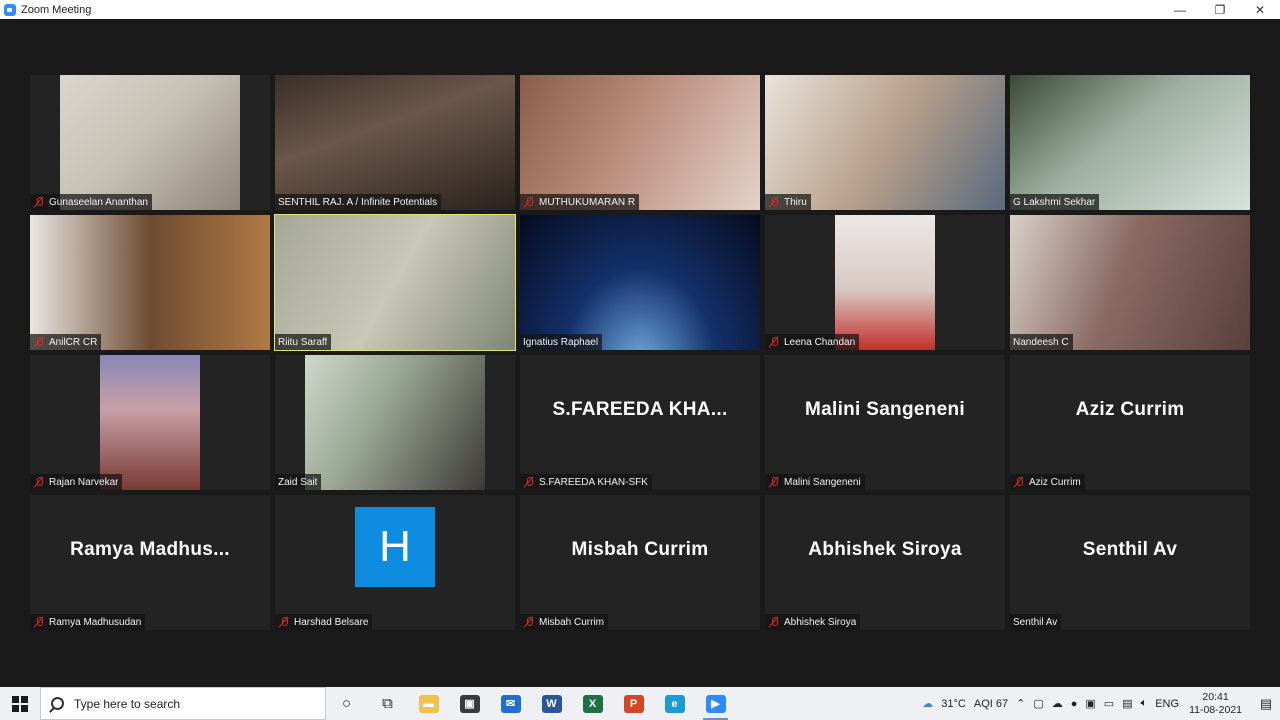 This screenshot has width=1280, height=720. I want to click on participant-name: Thiru, so click(795, 202).